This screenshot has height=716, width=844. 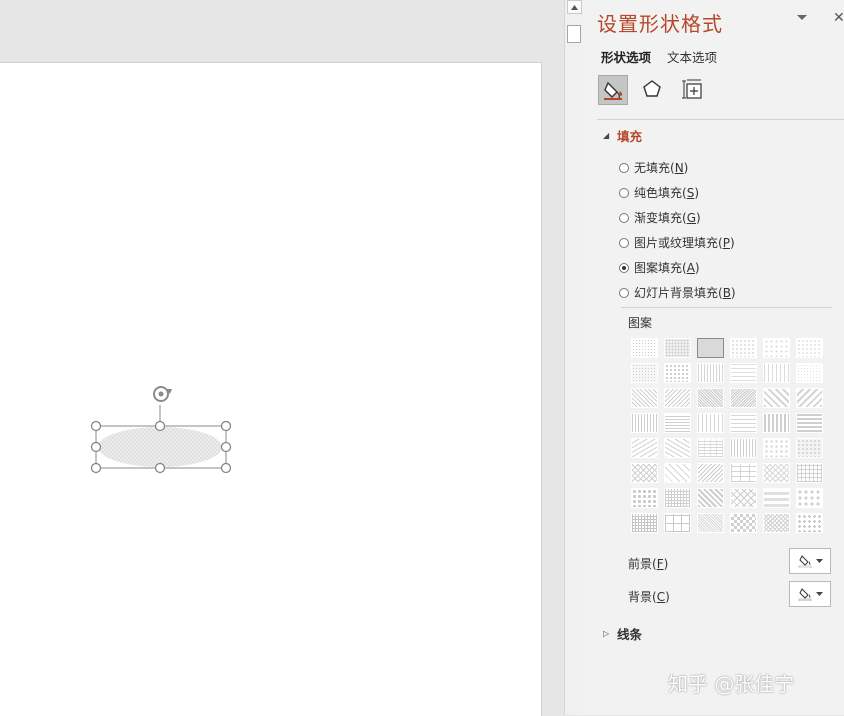 I want to click on radio-pattern-fill: 图案填充(A), so click(x=659, y=267).